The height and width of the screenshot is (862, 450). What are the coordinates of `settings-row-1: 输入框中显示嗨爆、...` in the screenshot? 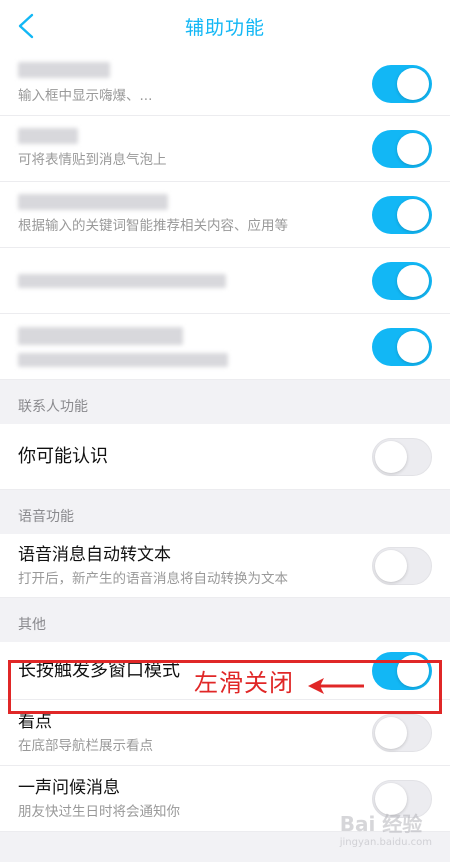 It's located at (225, 84).